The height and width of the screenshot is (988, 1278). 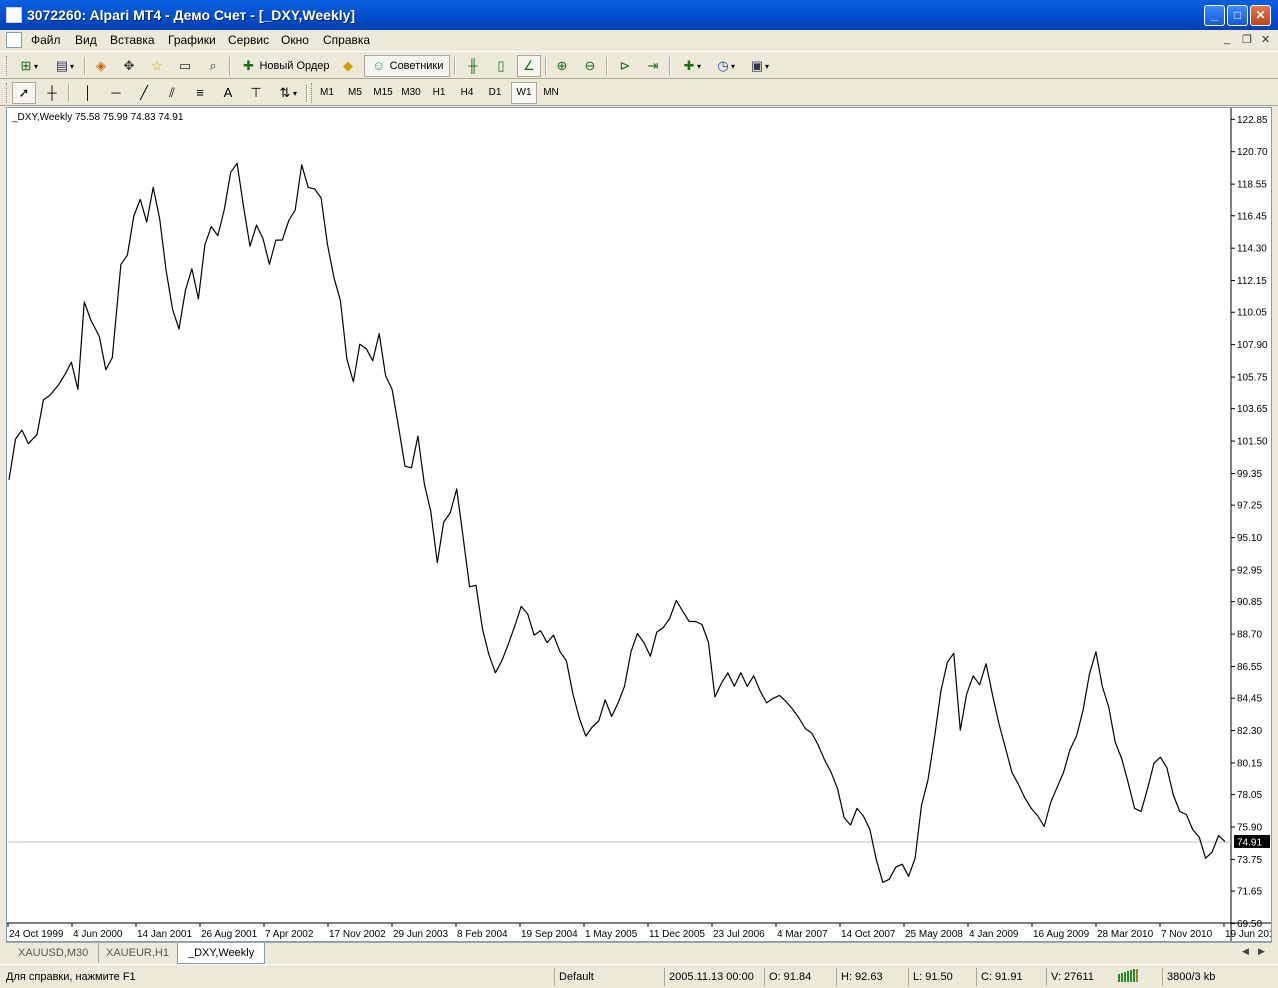 What do you see at coordinates (116, 93) in the screenshot?
I see `horizontal-line-tool: ─` at bounding box center [116, 93].